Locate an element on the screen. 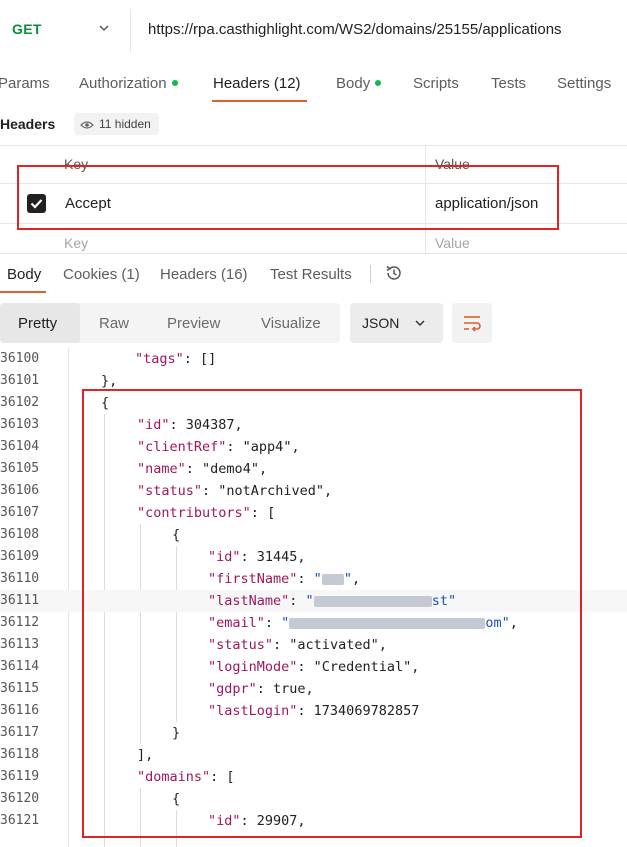  line-number: 36100 is located at coordinates (20, 358).